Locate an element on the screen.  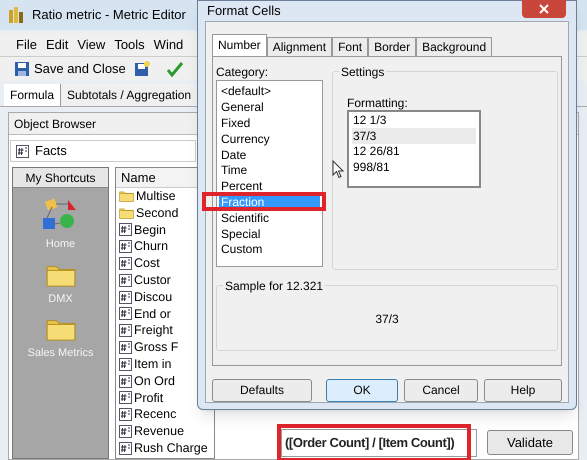
object-row: Multise is located at coordinates (165, 196).